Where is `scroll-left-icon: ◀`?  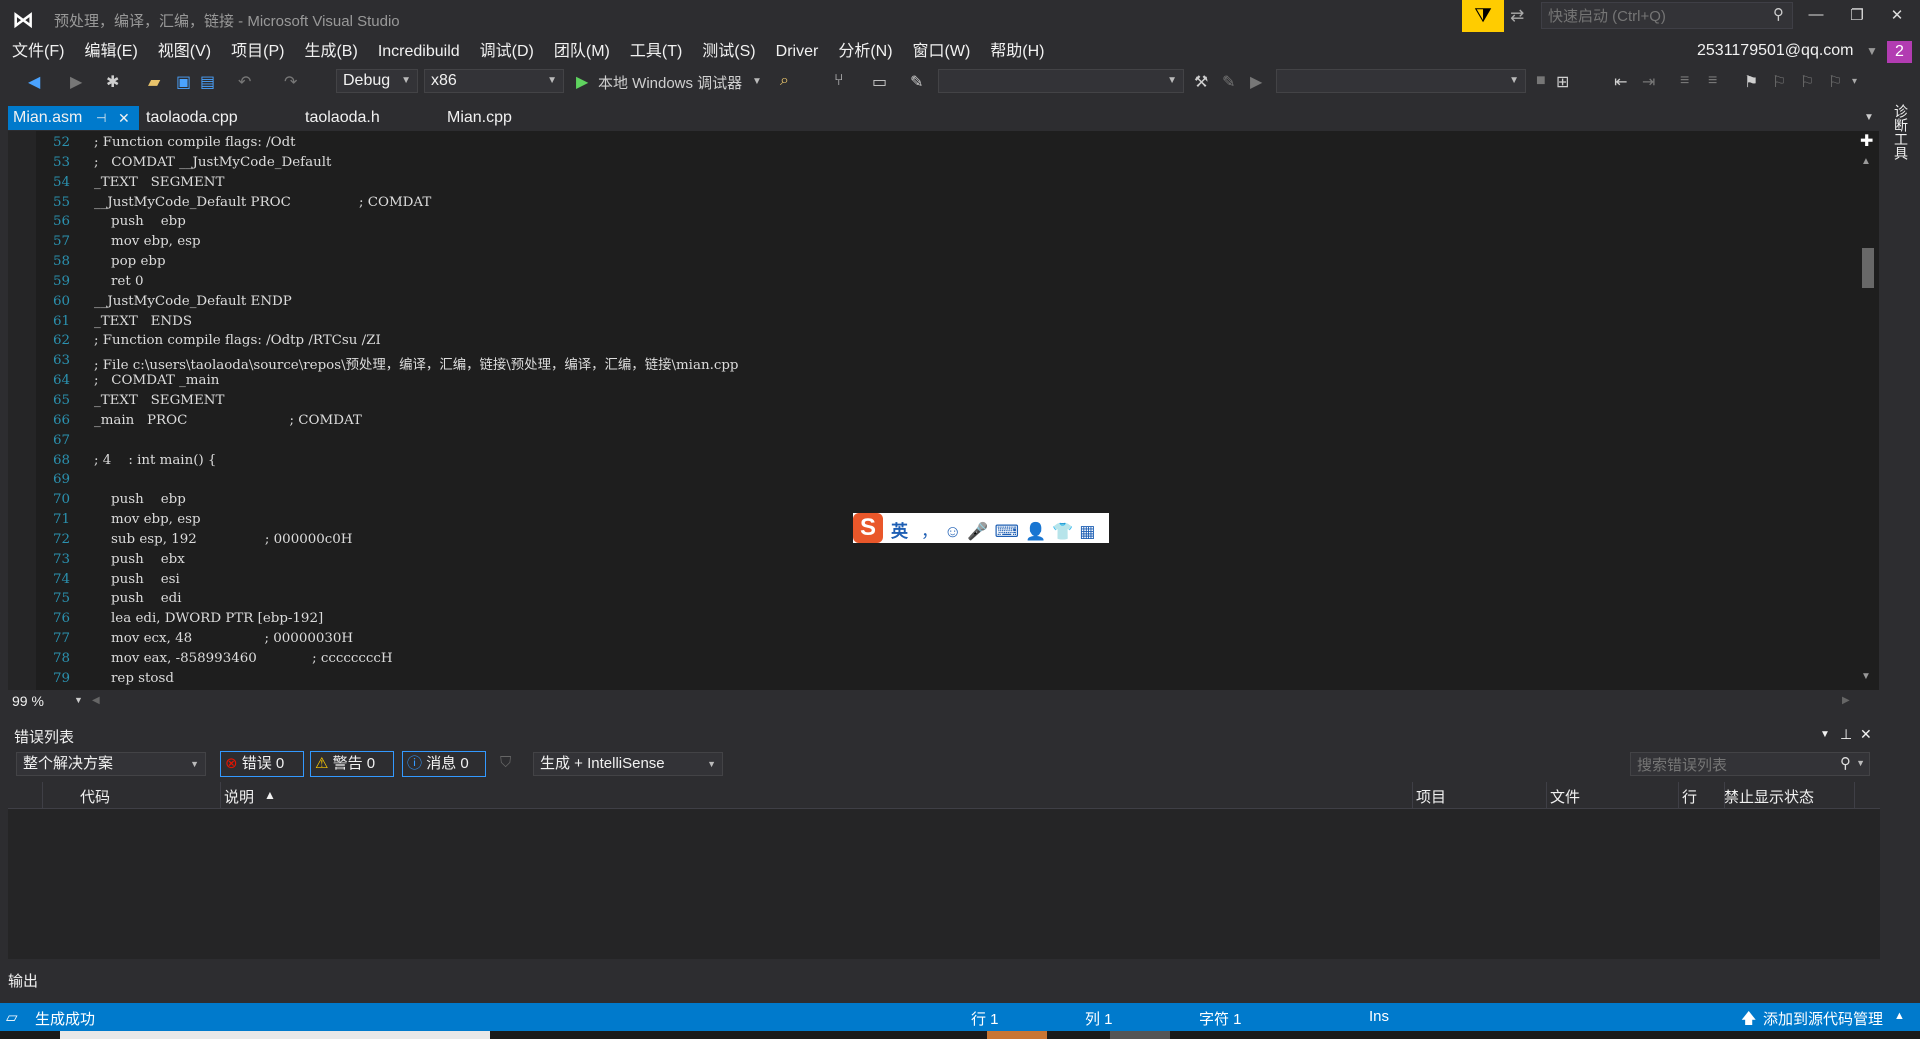
scroll-left-icon: ◀ is located at coordinates (96, 700).